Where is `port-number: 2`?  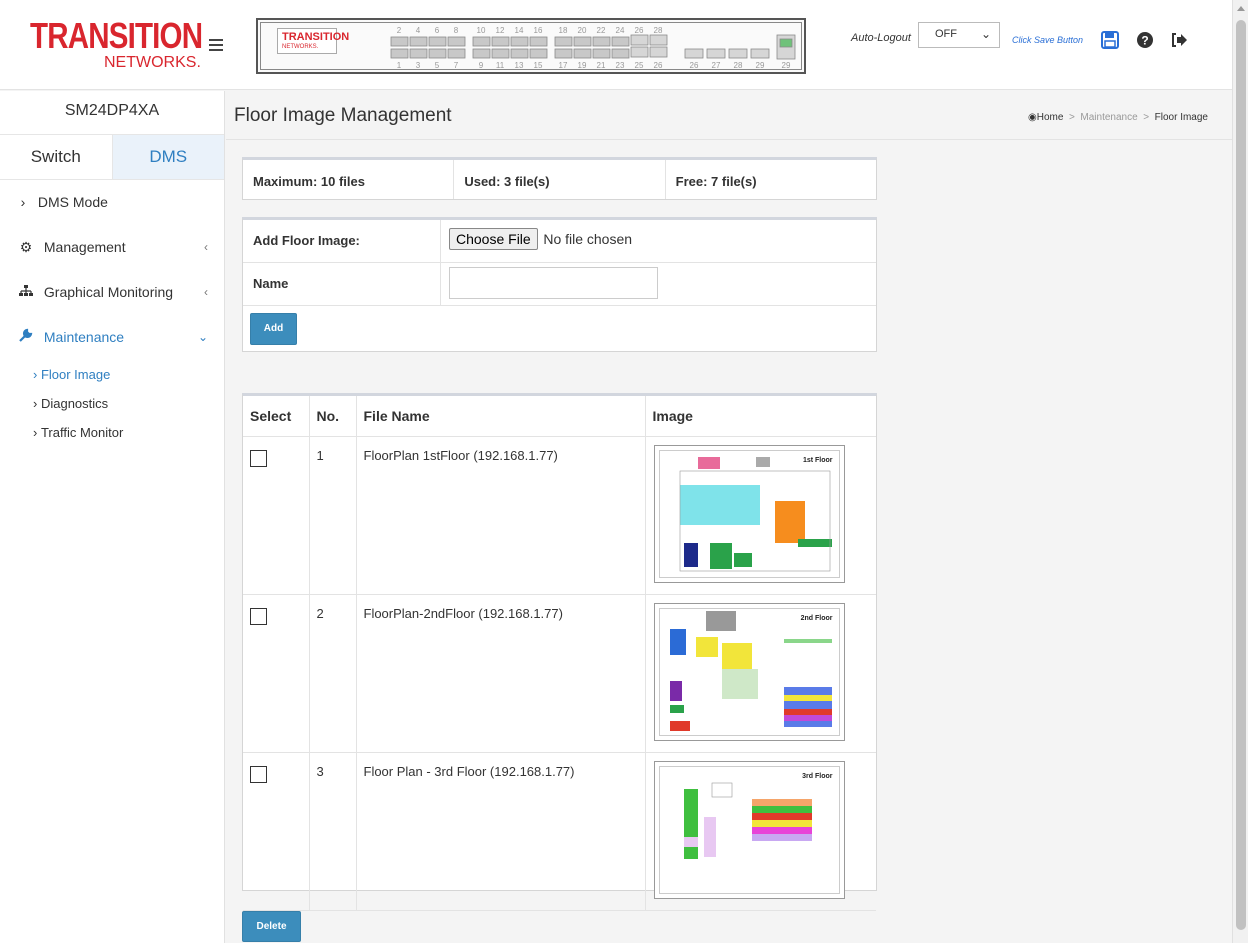 port-number: 2 is located at coordinates (399, 30).